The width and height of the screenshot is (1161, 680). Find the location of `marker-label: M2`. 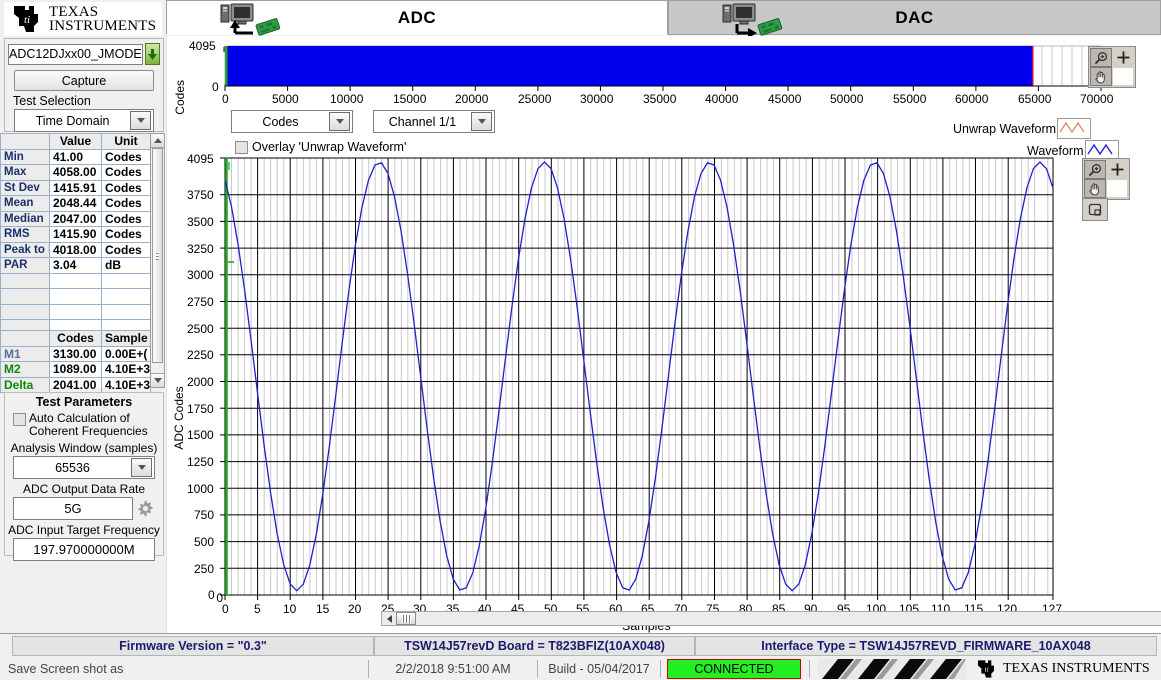

marker-label: M2 is located at coordinates (25, 369).